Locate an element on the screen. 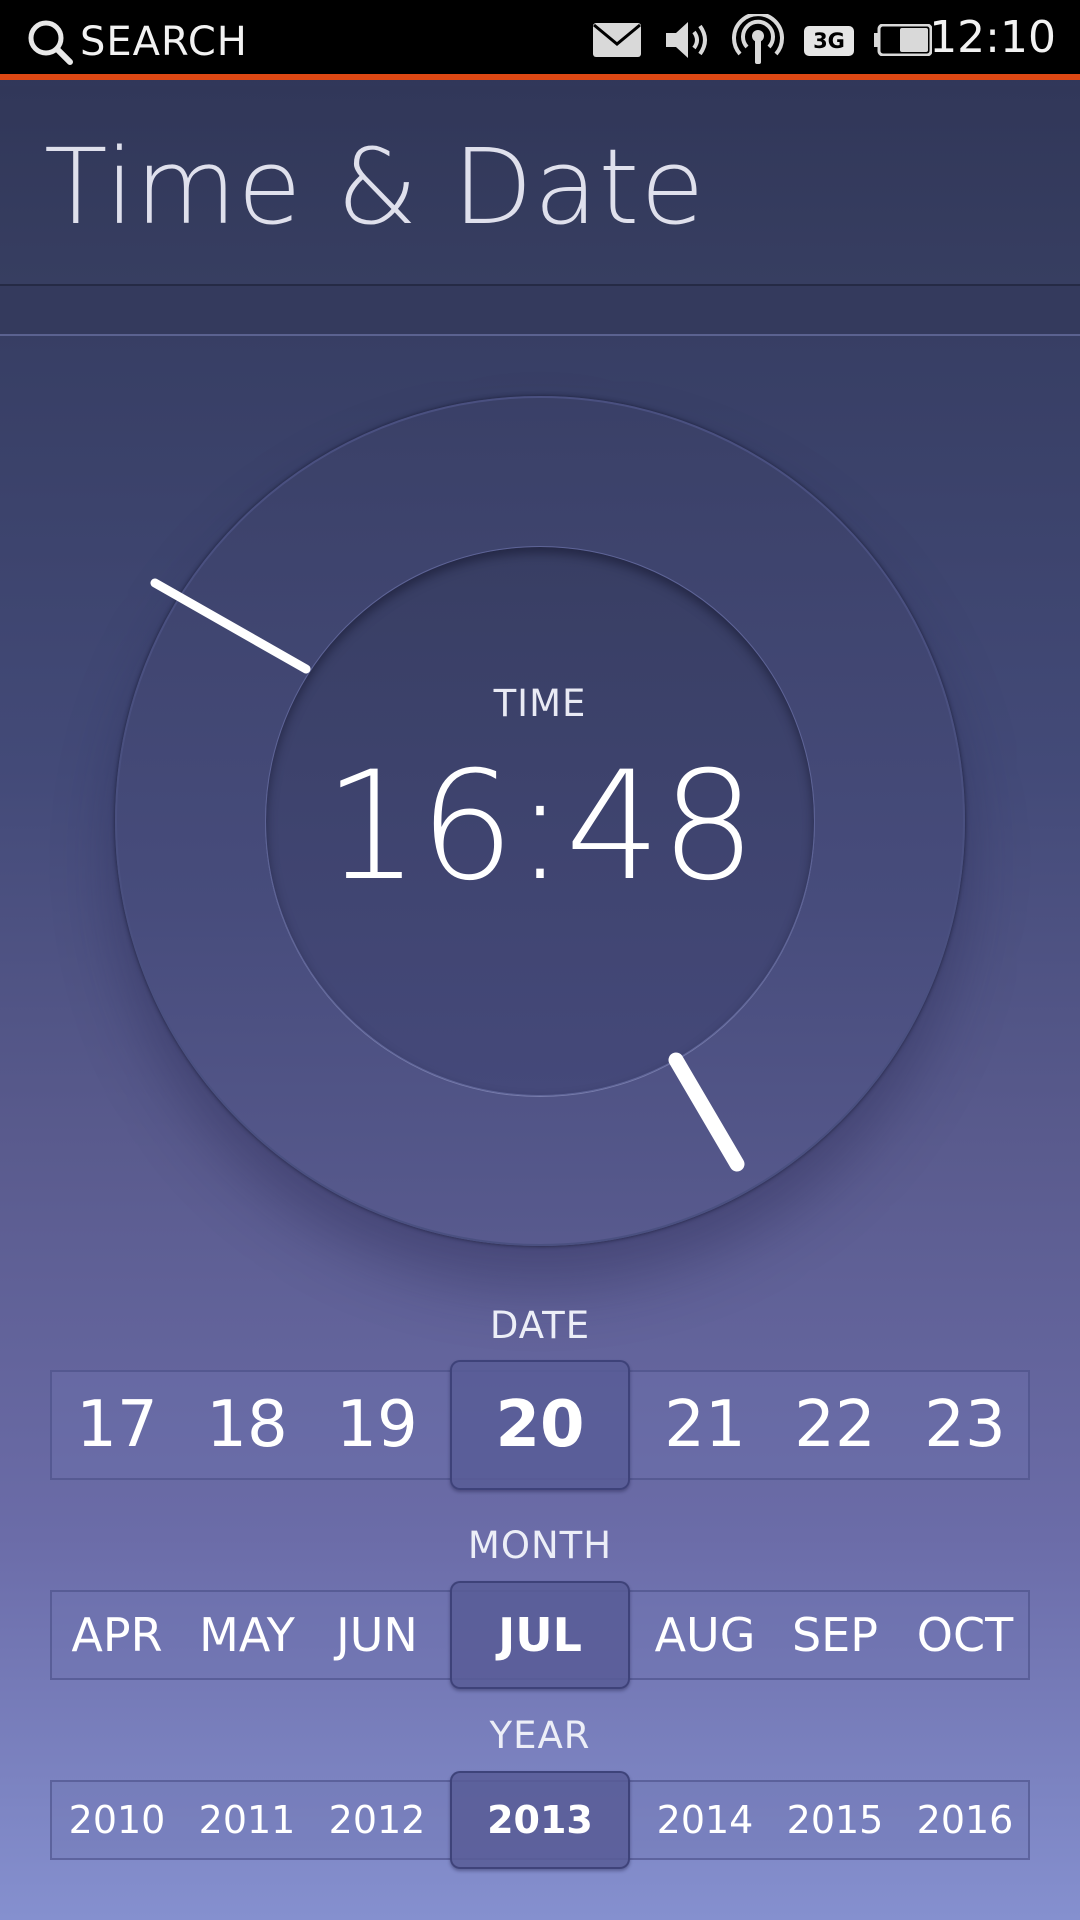 This screenshot has height=1920, width=1080. time-value: 16:48 is located at coordinates (540, 827).